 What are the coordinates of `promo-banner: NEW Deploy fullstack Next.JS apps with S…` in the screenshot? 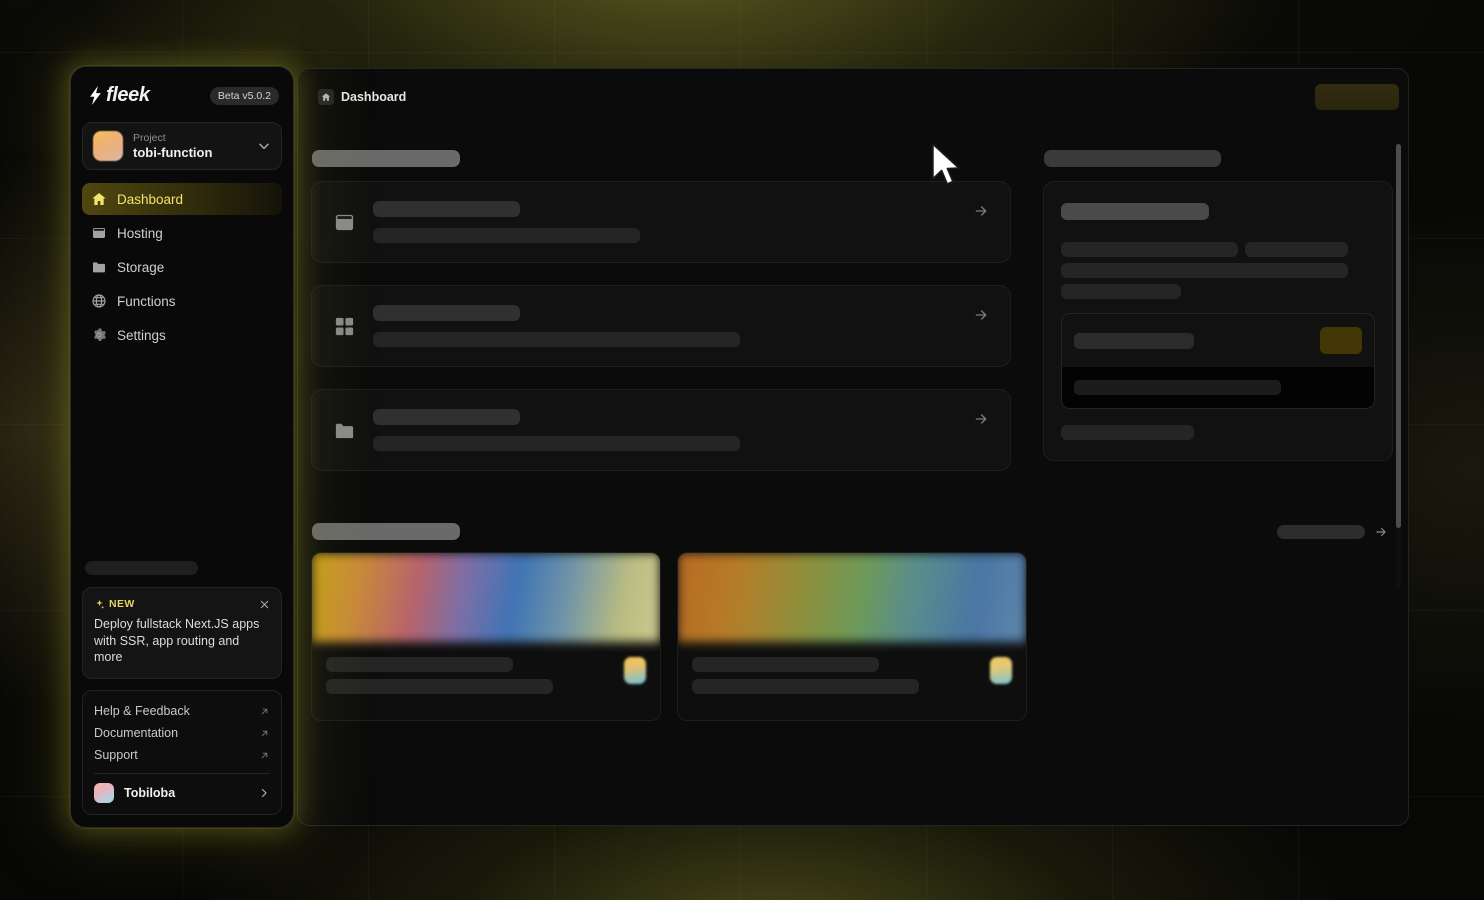 It's located at (182, 633).